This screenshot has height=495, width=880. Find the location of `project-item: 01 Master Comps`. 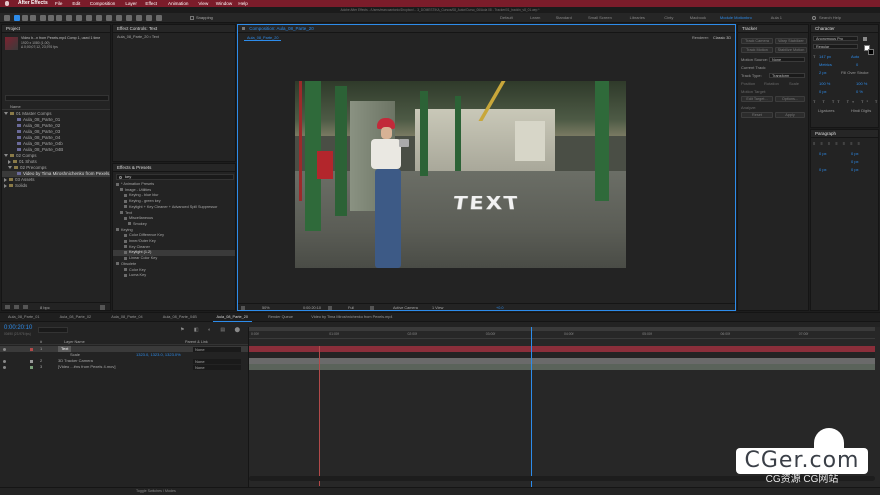

project-item: 01 Master Comps is located at coordinates (56, 114).